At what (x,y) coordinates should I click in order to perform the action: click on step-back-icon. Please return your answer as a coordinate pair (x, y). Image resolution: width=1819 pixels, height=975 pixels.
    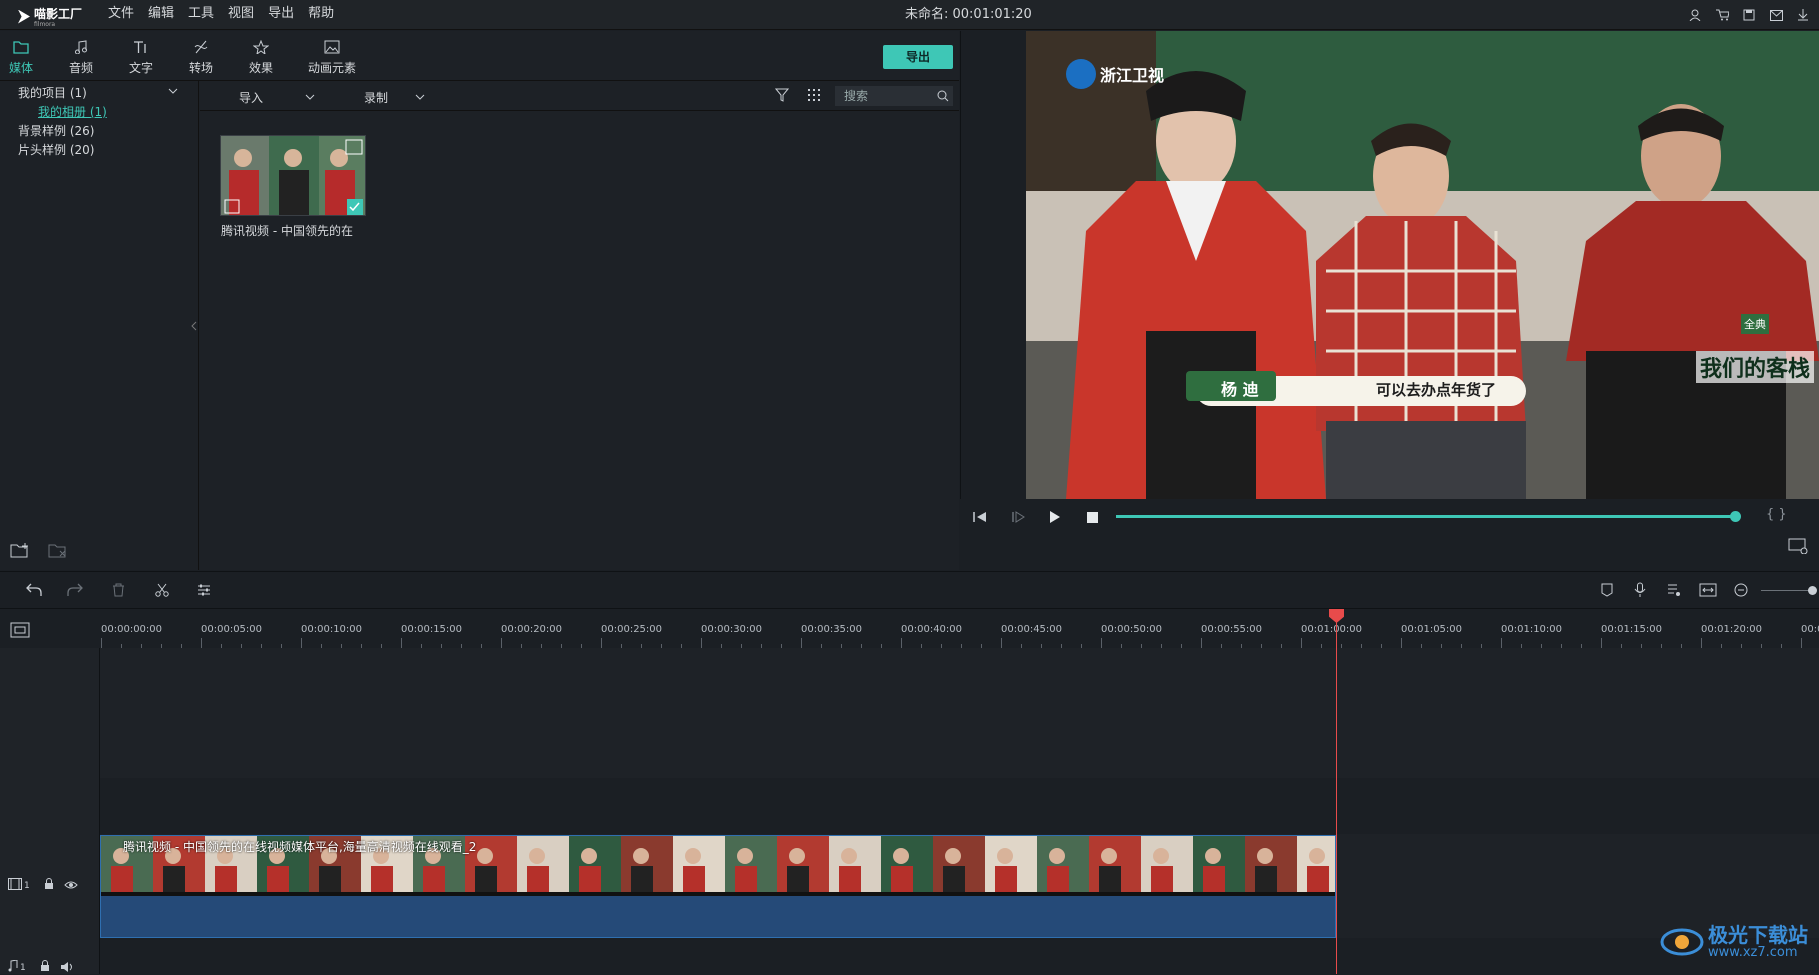
    Looking at the image, I should click on (980, 517).